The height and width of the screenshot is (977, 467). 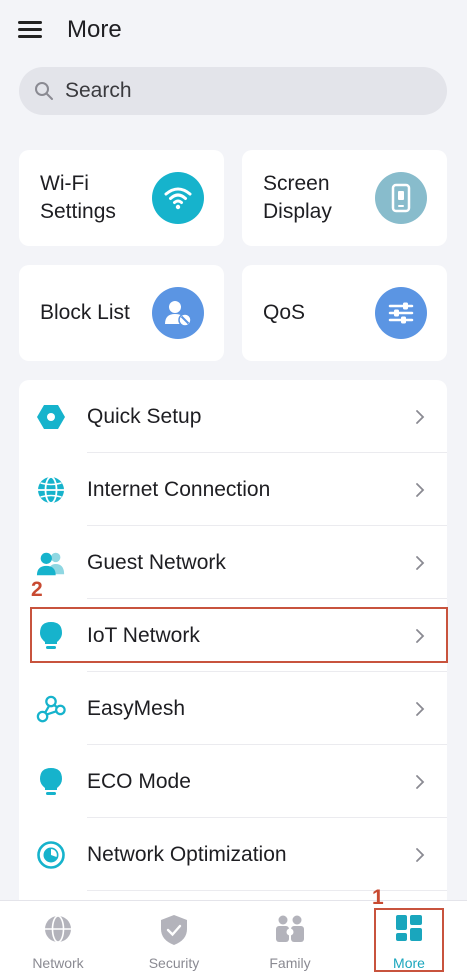 What do you see at coordinates (156, 562) in the screenshot?
I see `list-item-label: Guest Network` at bounding box center [156, 562].